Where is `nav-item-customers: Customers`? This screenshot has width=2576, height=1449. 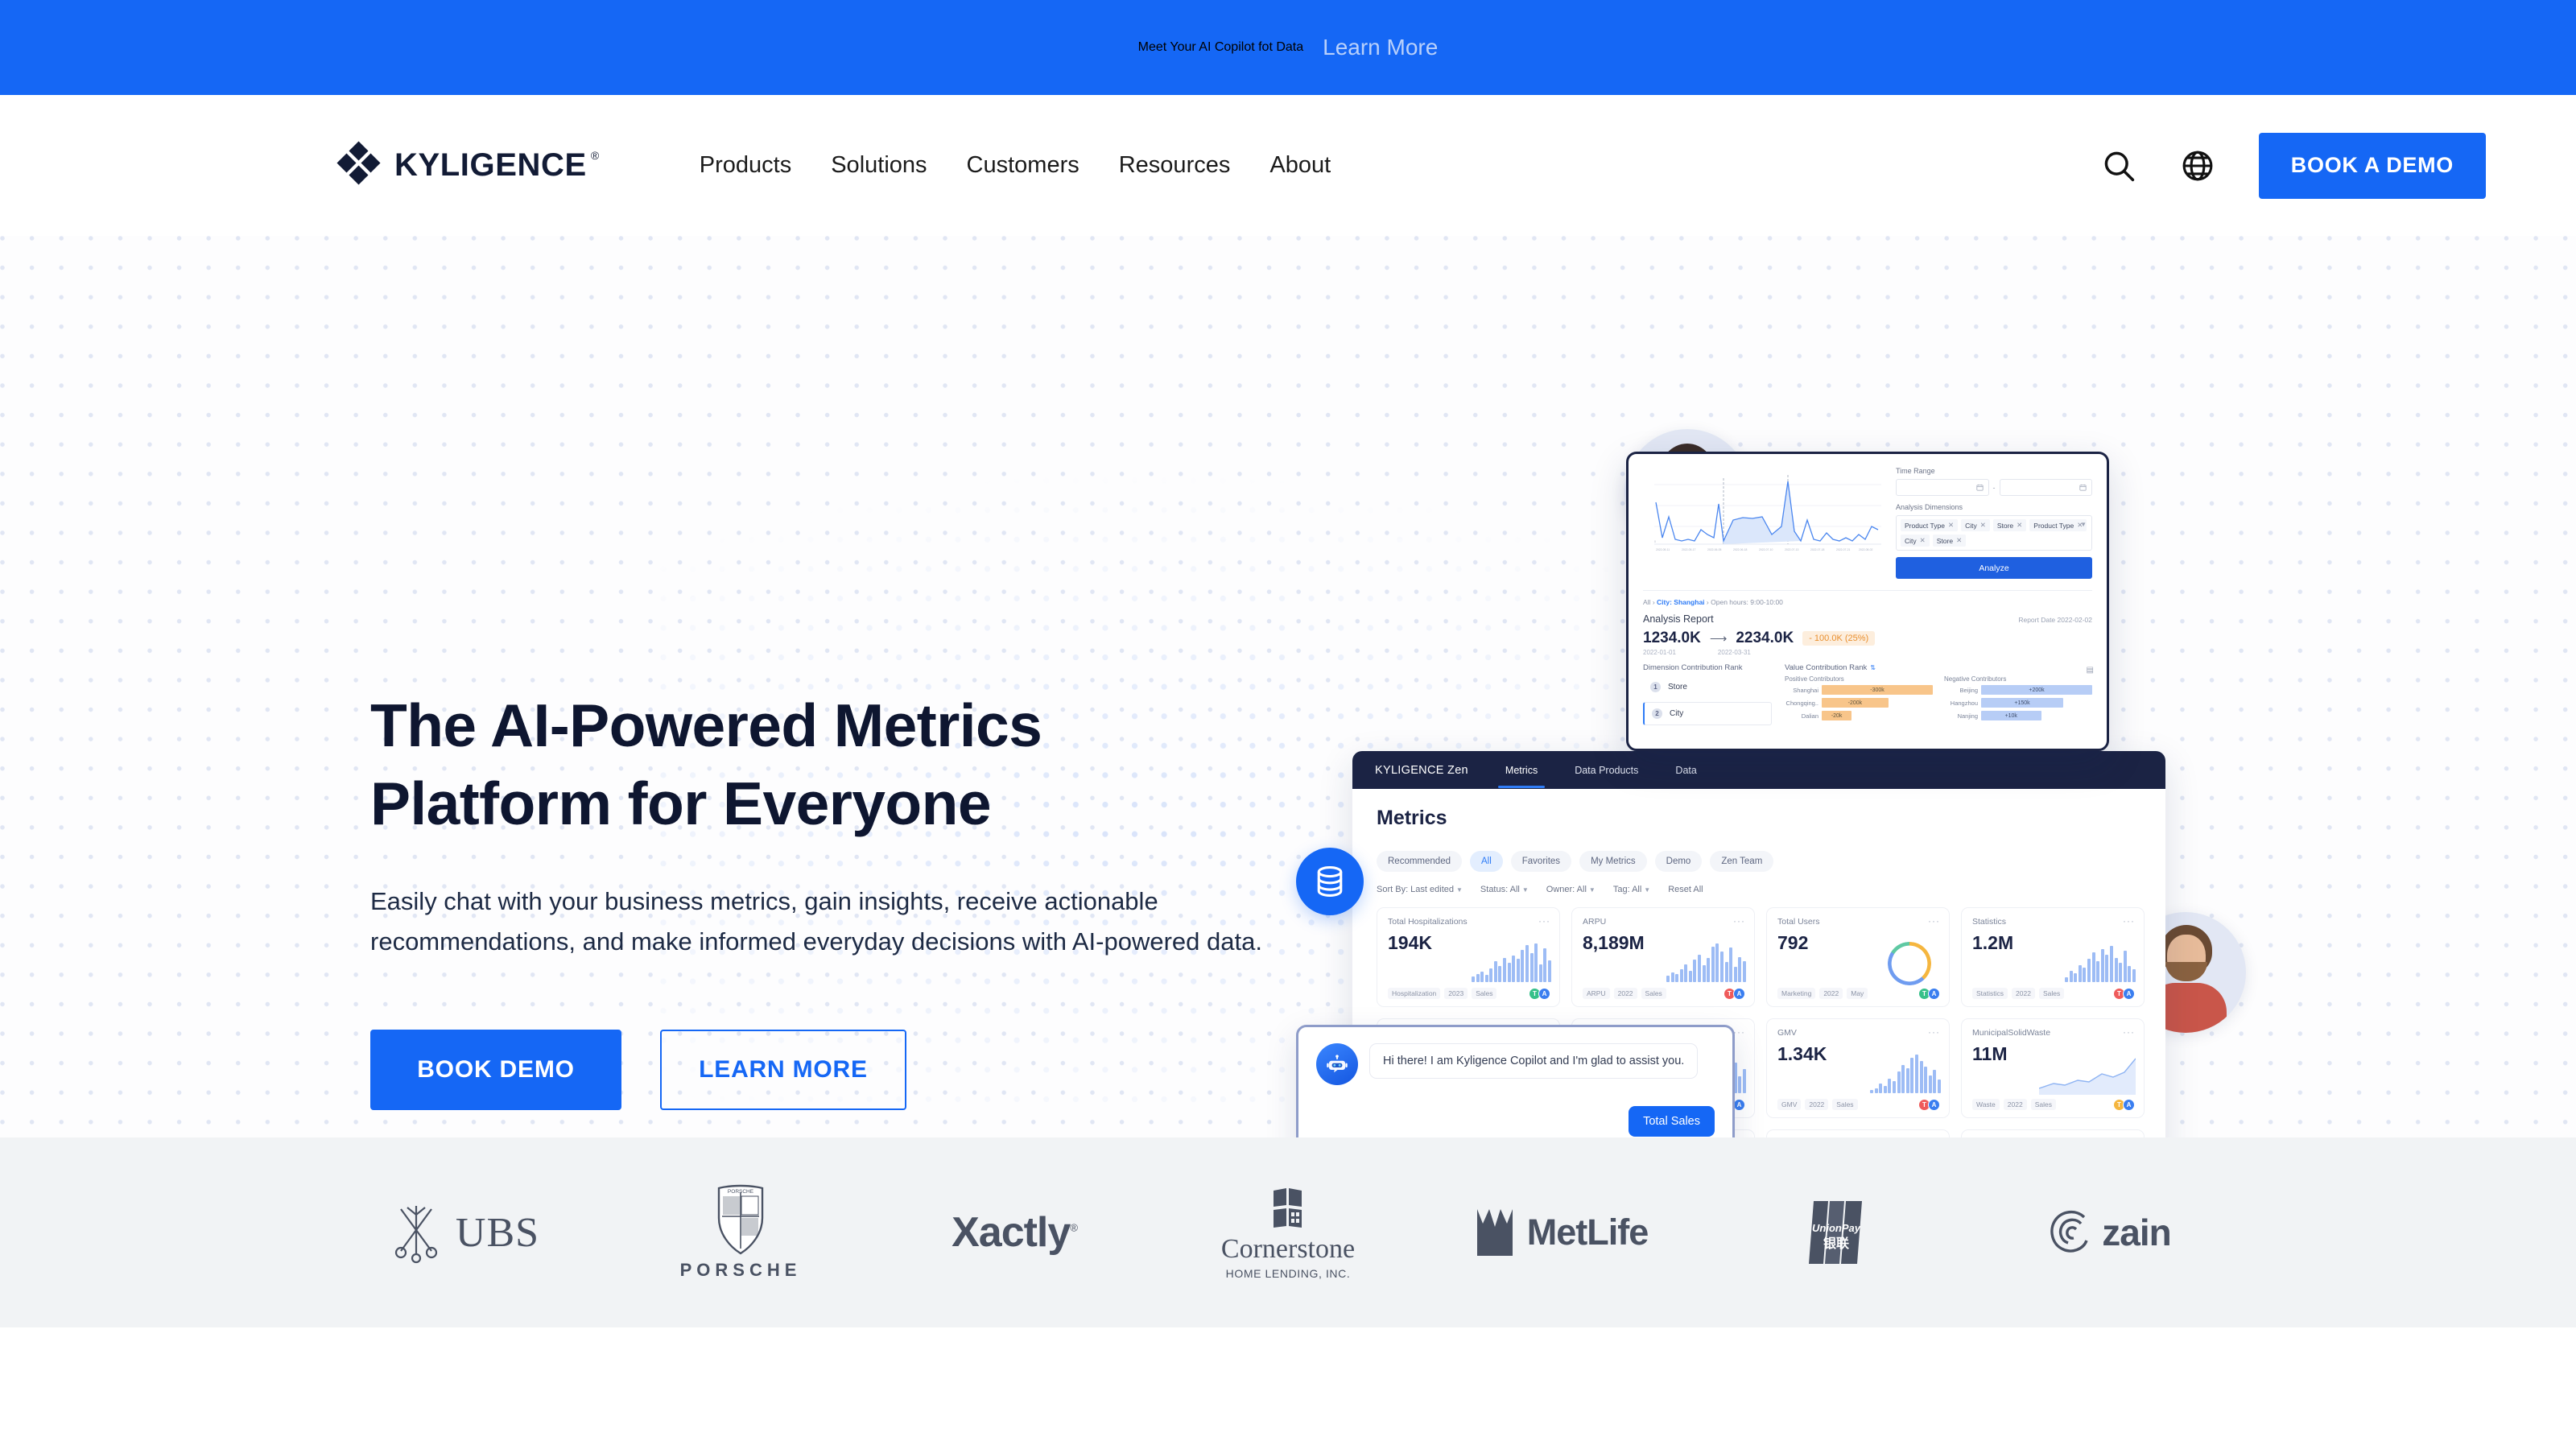 nav-item-customers: Customers is located at coordinates (1023, 165).